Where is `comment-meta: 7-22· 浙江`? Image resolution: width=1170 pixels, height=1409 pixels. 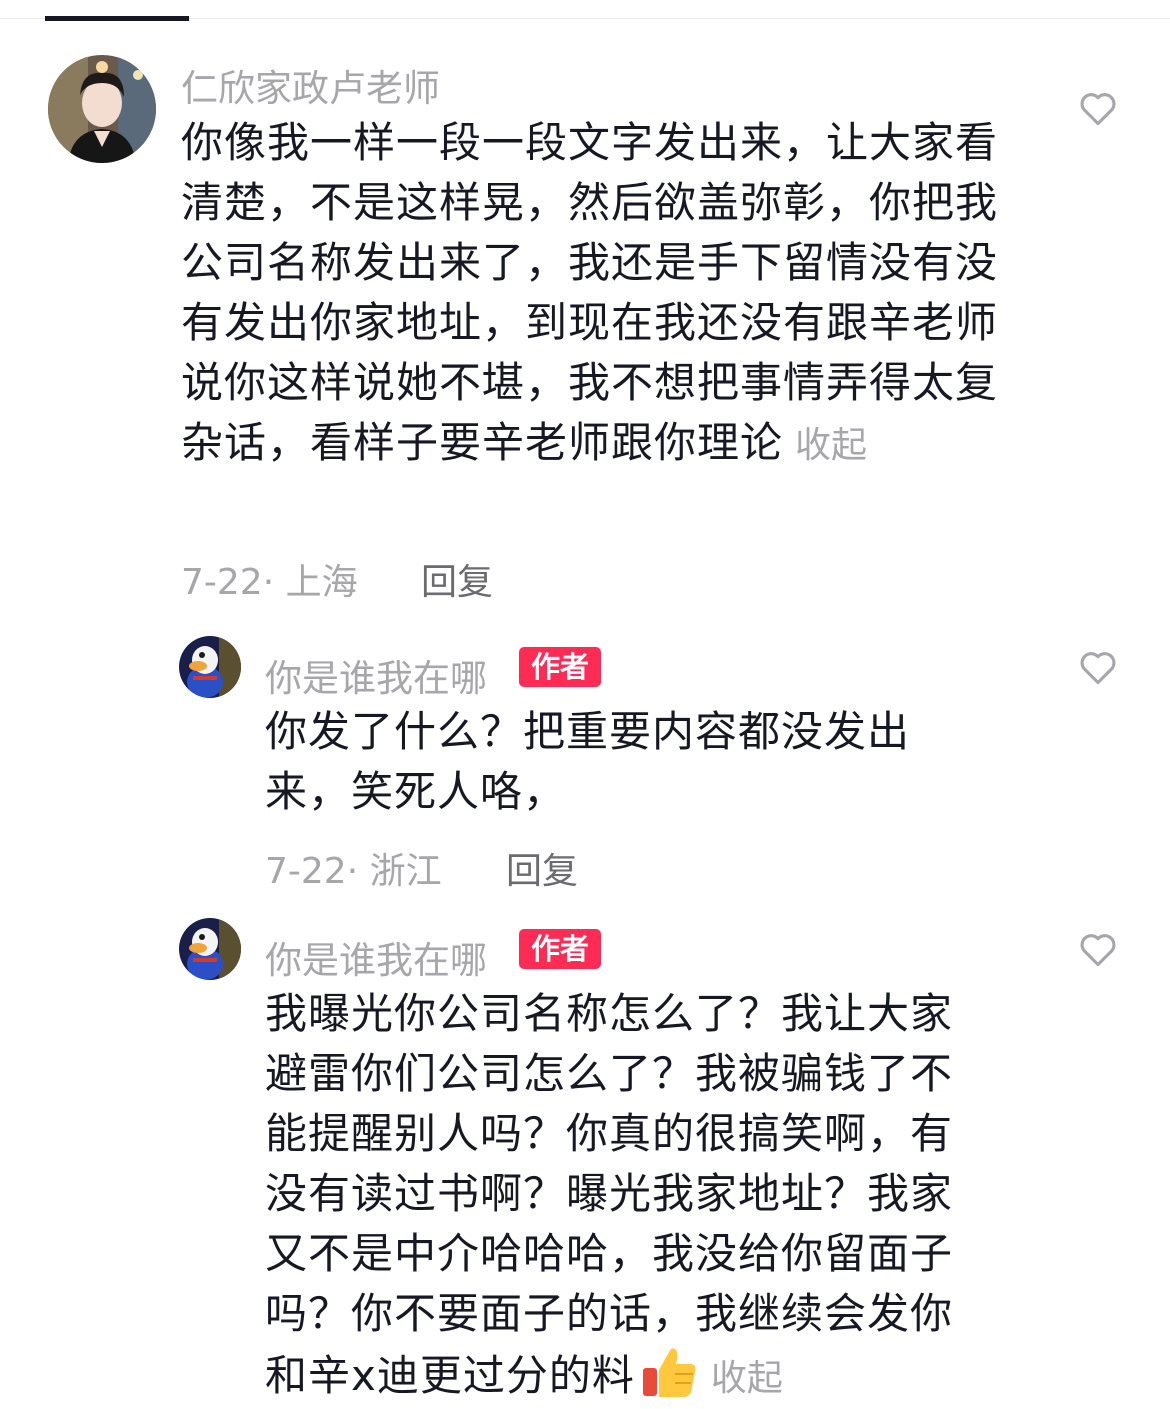
comment-meta: 7-22· 浙江 is located at coordinates (353, 871).